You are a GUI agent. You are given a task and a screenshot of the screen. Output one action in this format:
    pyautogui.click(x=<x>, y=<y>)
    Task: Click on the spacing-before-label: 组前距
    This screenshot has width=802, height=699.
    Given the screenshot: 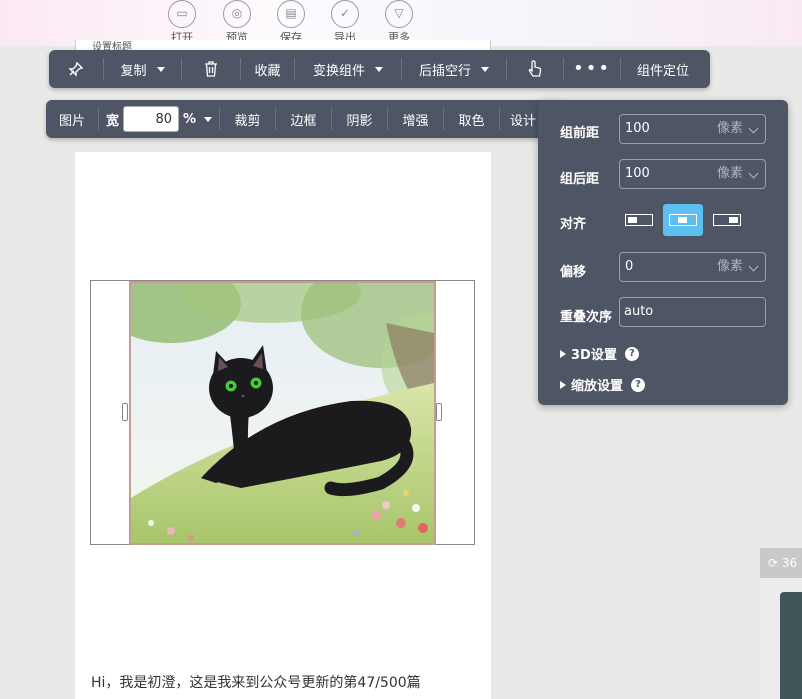 What is the action you would take?
    pyautogui.click(x=580, y=133)
    